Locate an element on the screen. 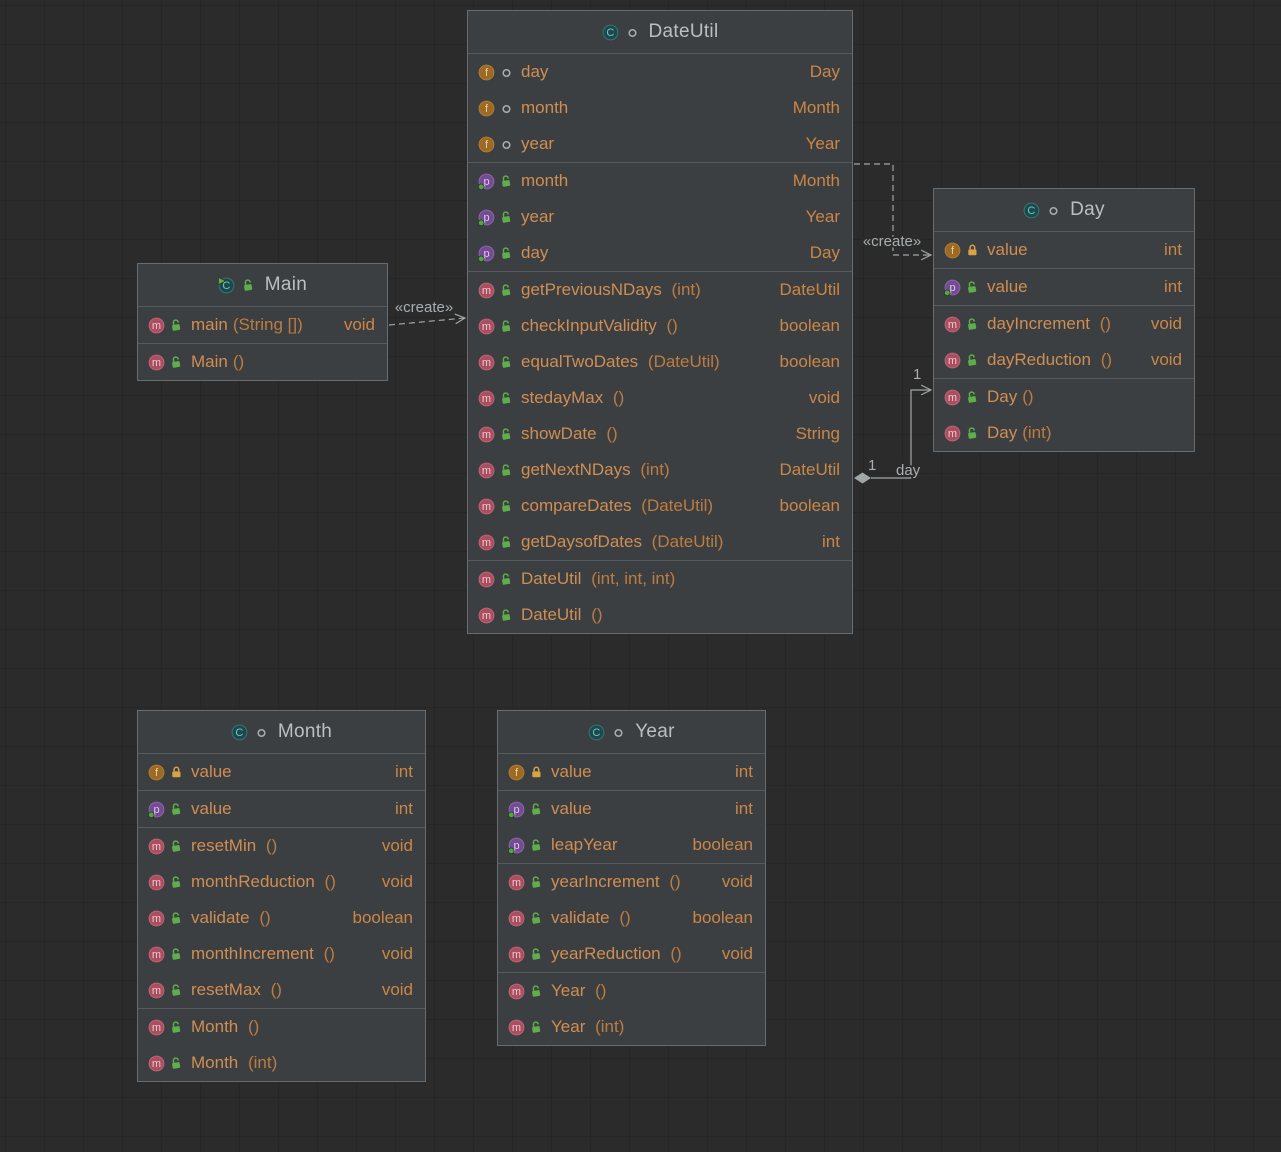 The height and width of the screenshot is (1152, 1281). method-row-getDaysofDates: m getDaysofDates (DateUtil) int is located at coordinates (660, 542).